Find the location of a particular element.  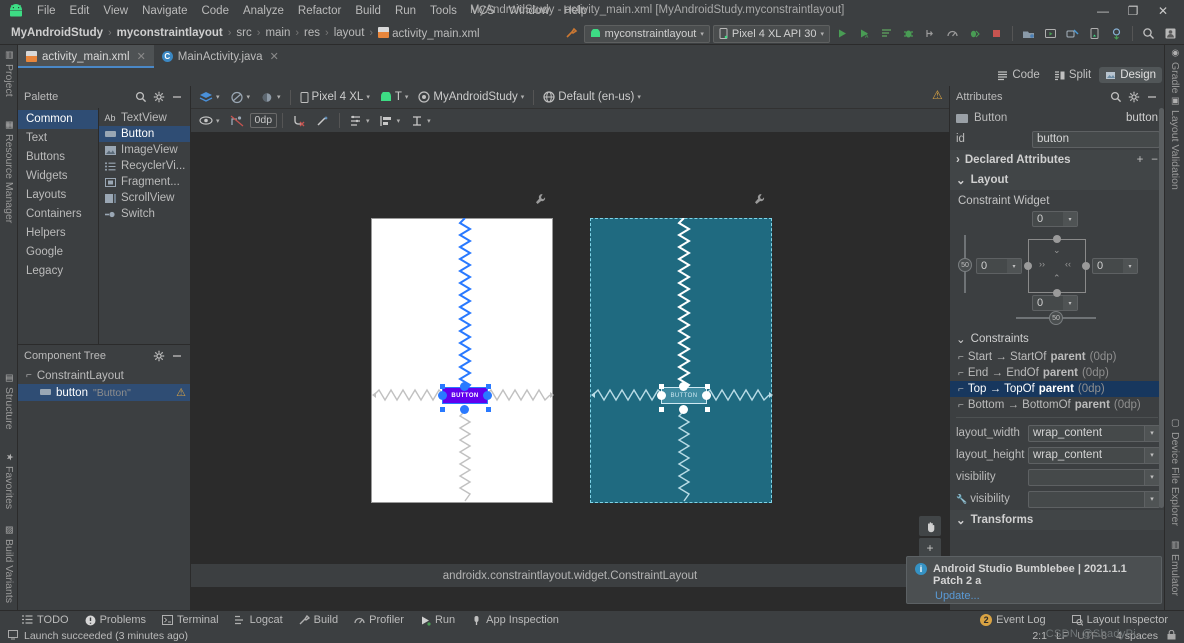

add-attribute-button: + is located at coordinates (1140, 160).